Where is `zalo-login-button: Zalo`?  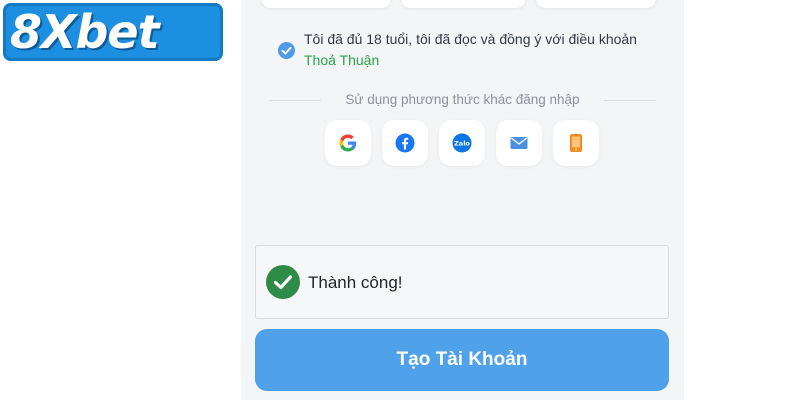
zalo-login-button: Zalo is located at coordinates (462, 143).